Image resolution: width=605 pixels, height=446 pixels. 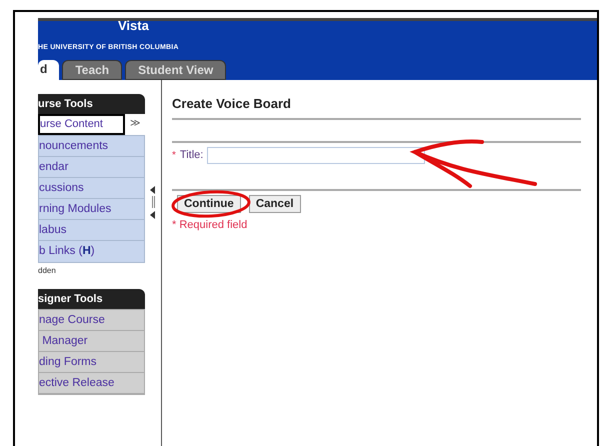 What do you see at coordinates (91, 104) in the screenshot?
I see `panel-header: urse Tools` at bounding box center [91, 104].